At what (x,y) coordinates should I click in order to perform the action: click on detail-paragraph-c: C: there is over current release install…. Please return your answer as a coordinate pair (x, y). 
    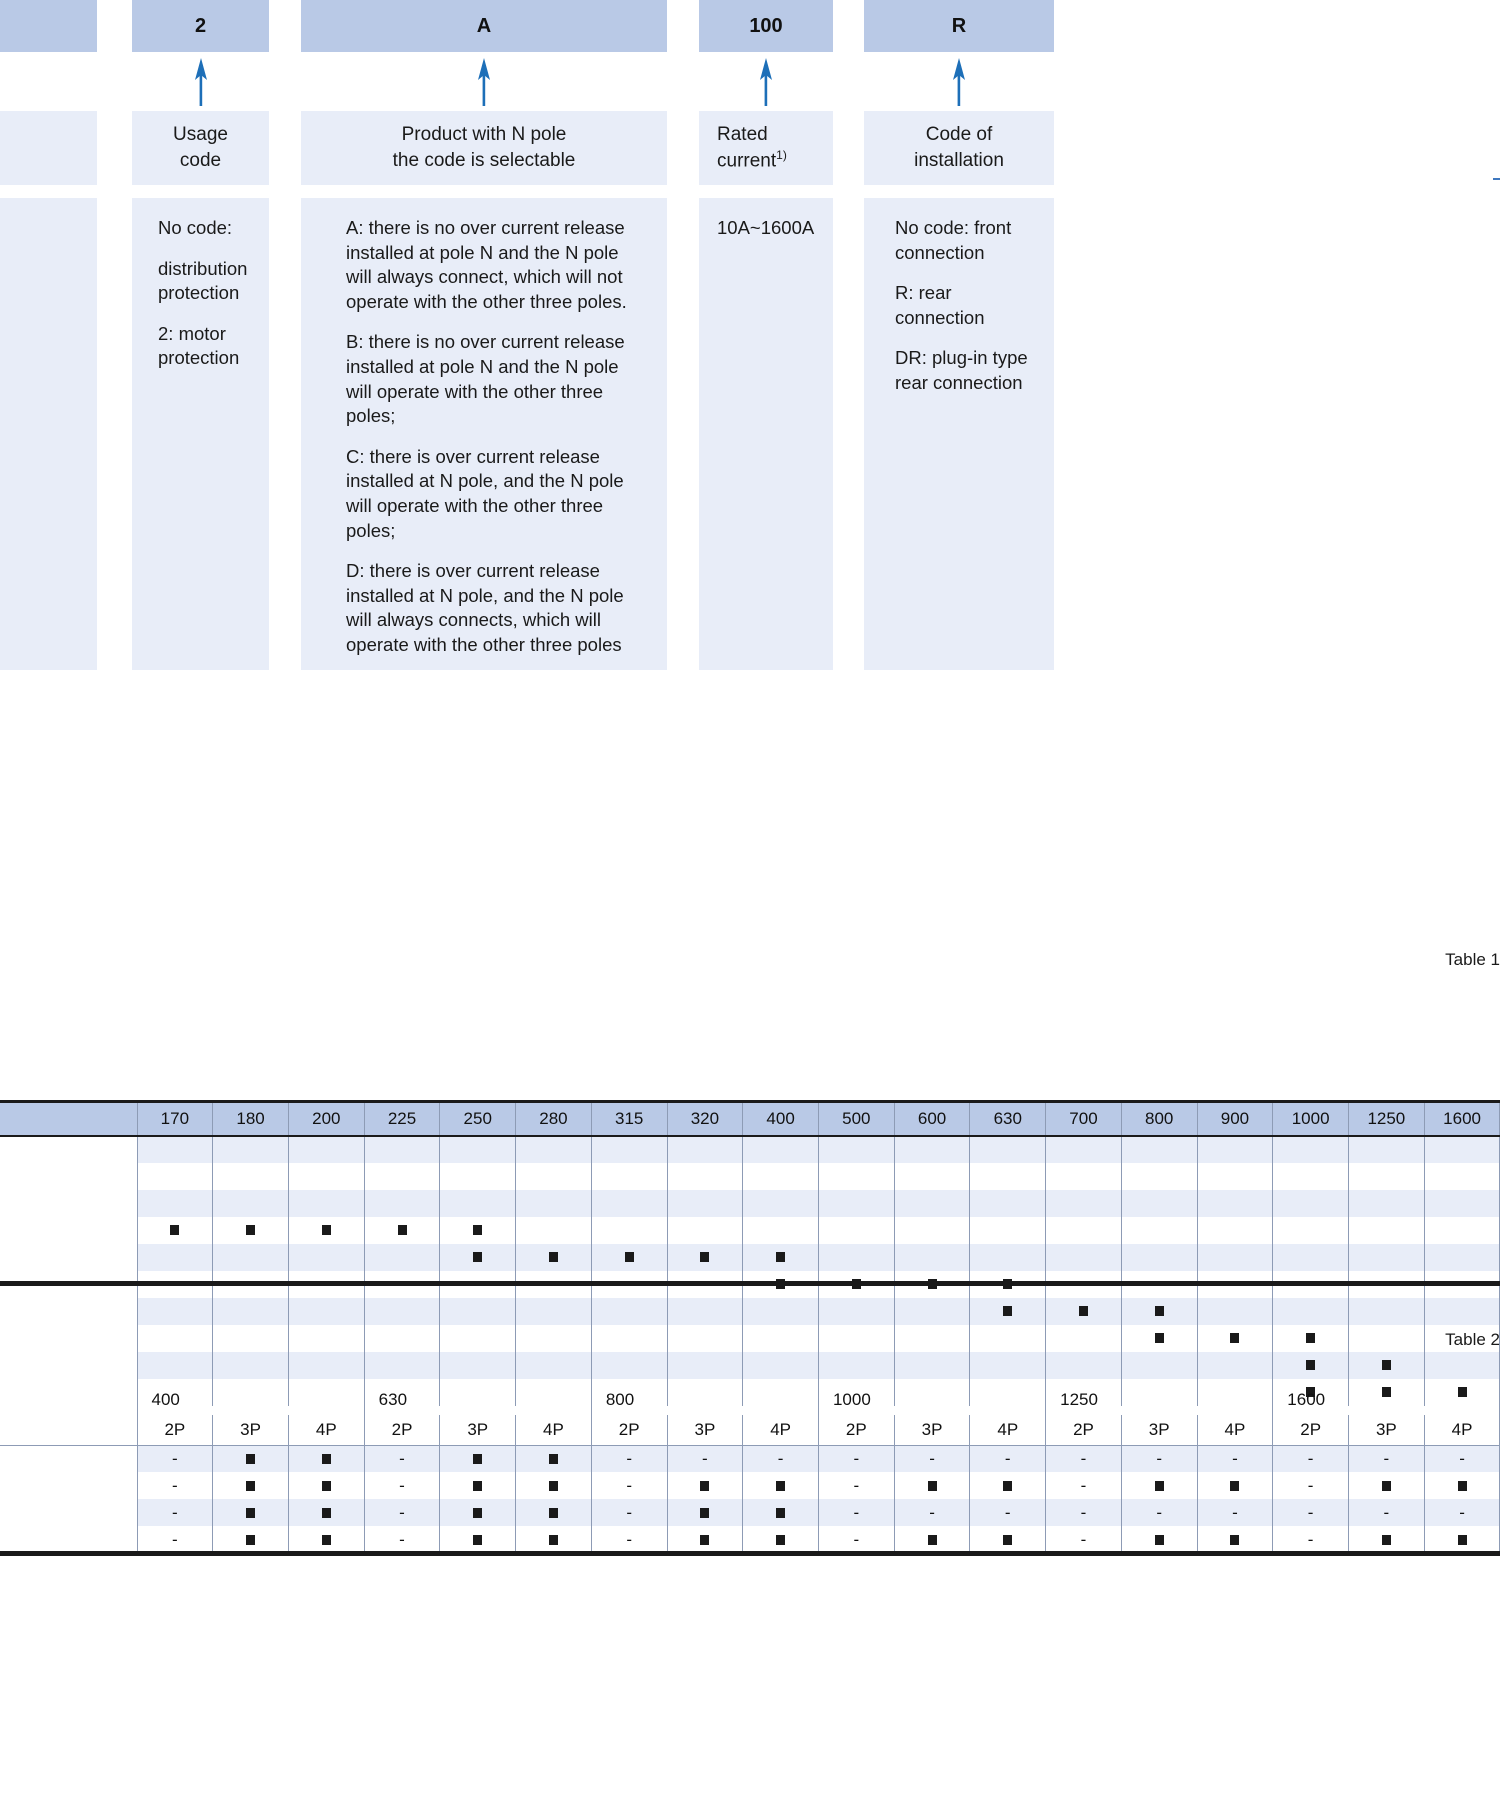
    Looking at the image, I should click on (485, 493).